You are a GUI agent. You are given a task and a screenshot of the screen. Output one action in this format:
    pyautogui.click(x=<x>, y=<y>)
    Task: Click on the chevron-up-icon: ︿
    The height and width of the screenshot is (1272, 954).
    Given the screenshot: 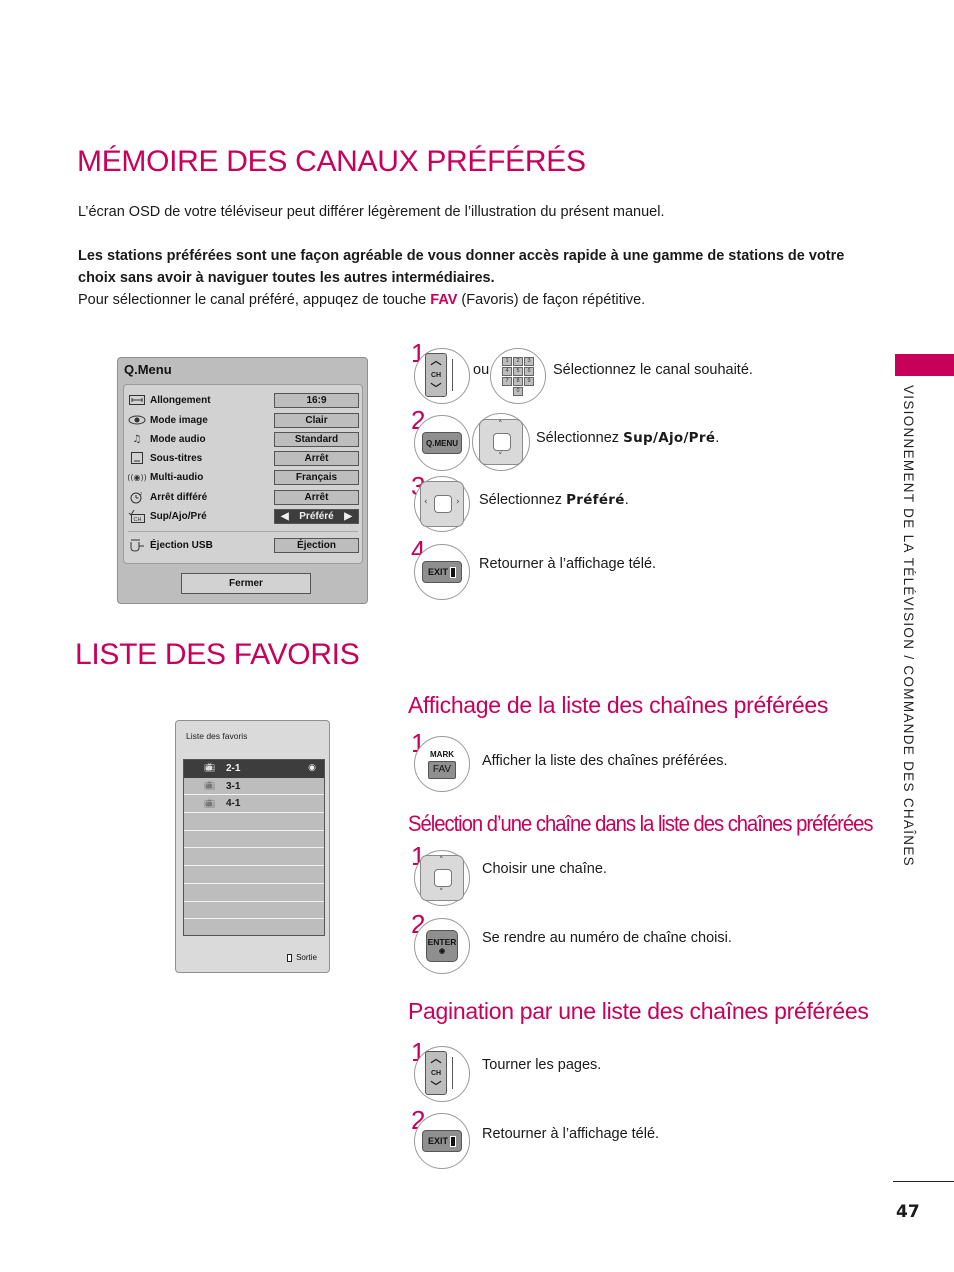 What is the action you would take?
    pyautogui.click(x=436, y=361)
    